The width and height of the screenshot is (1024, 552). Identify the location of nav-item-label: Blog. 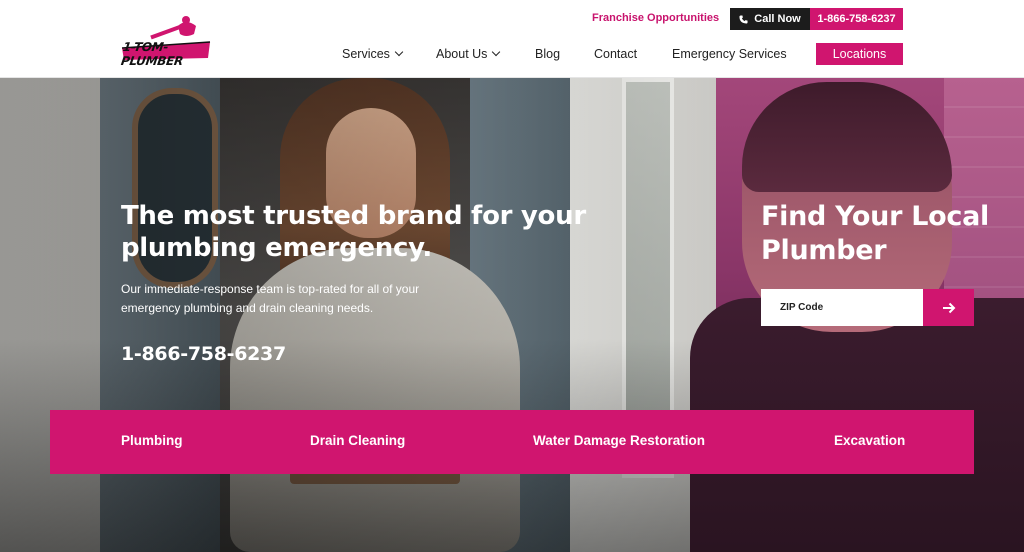
(548, 54).